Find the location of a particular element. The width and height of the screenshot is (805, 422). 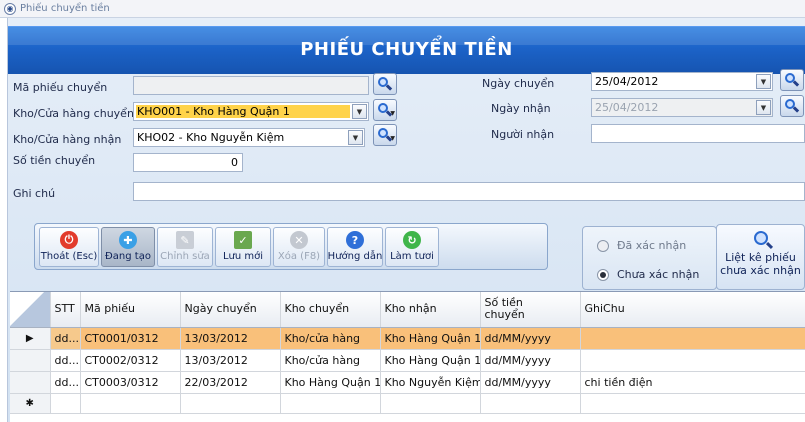

delete-icon: ✕ is located at coordinates (299, 240).